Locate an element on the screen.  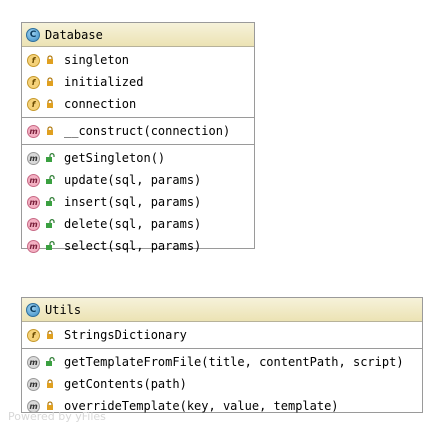
method-row: m getContents(path) is located at coordinates (222, 384).